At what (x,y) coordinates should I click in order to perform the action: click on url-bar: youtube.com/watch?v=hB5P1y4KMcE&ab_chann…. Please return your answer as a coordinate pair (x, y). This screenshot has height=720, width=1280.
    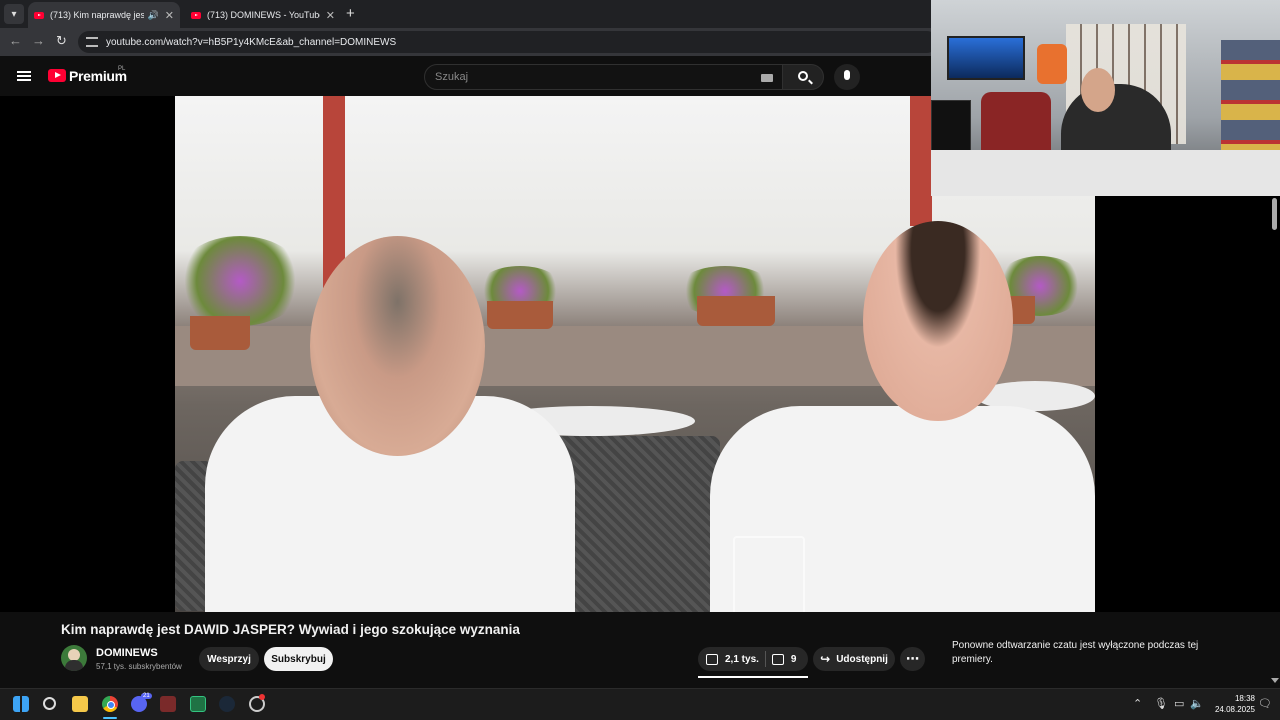
    Looking at the image, I should click on (508, 42).